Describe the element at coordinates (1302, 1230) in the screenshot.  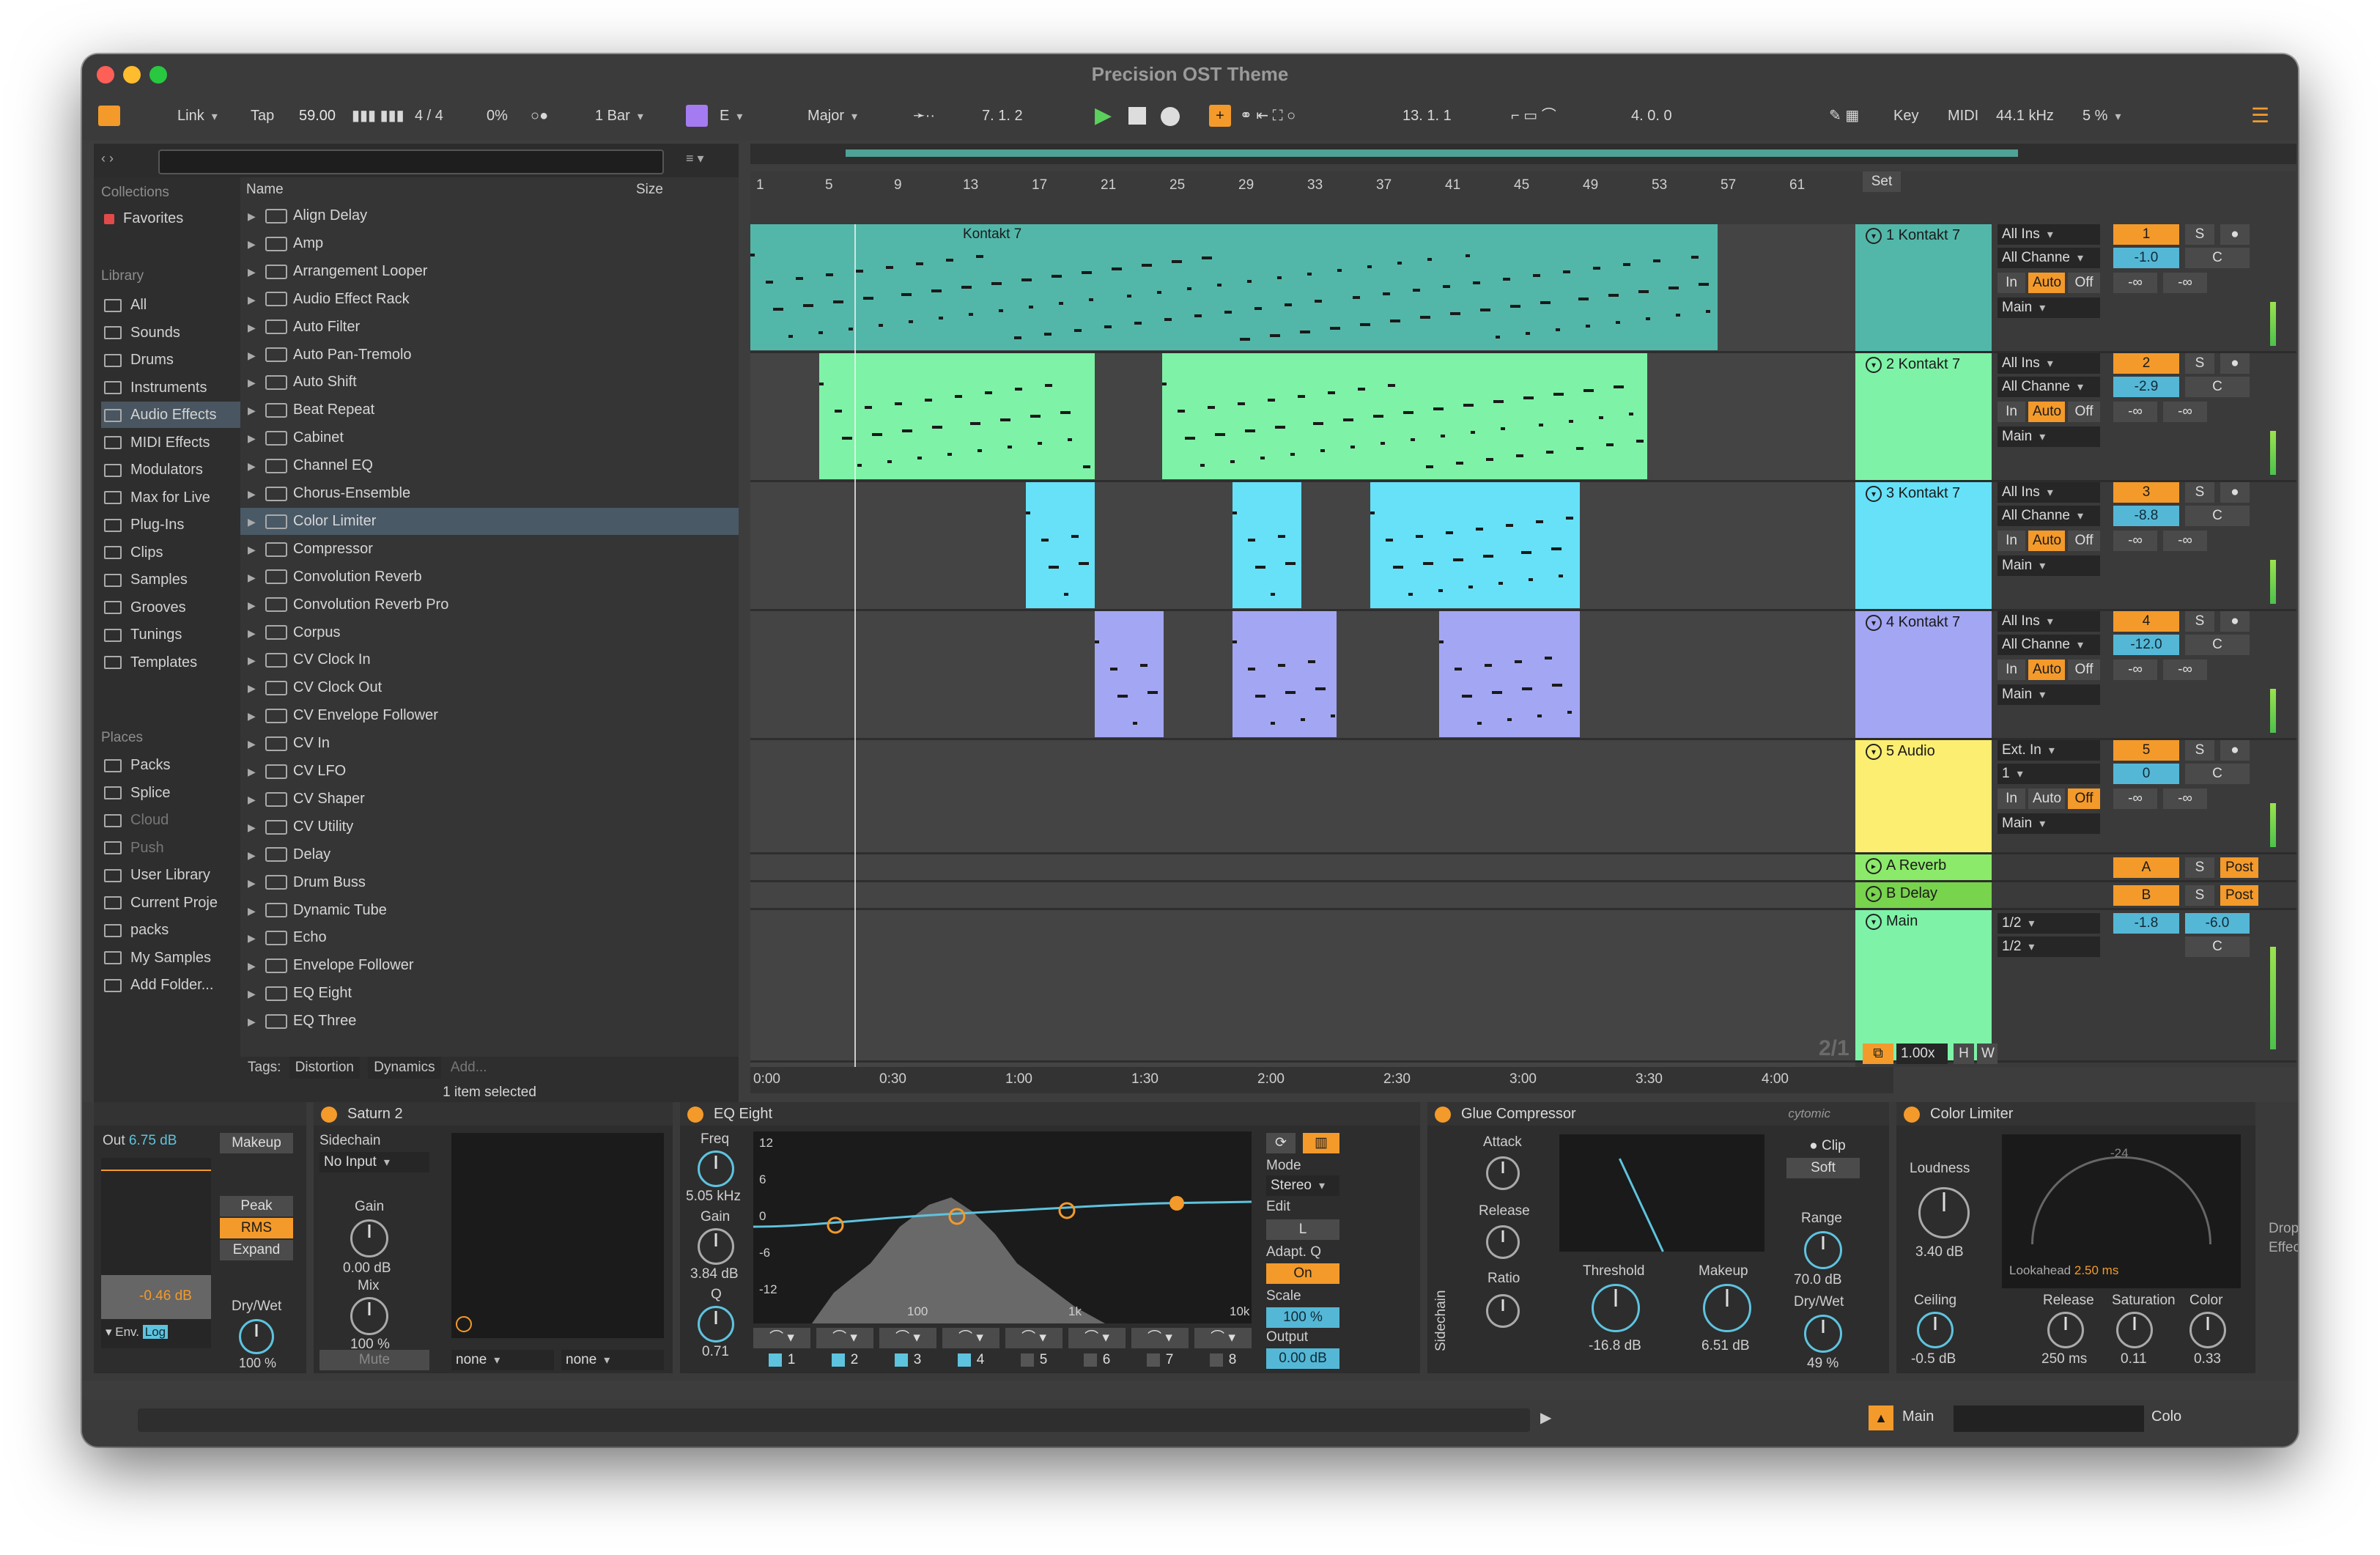
I see `edit-button: L` at that location.